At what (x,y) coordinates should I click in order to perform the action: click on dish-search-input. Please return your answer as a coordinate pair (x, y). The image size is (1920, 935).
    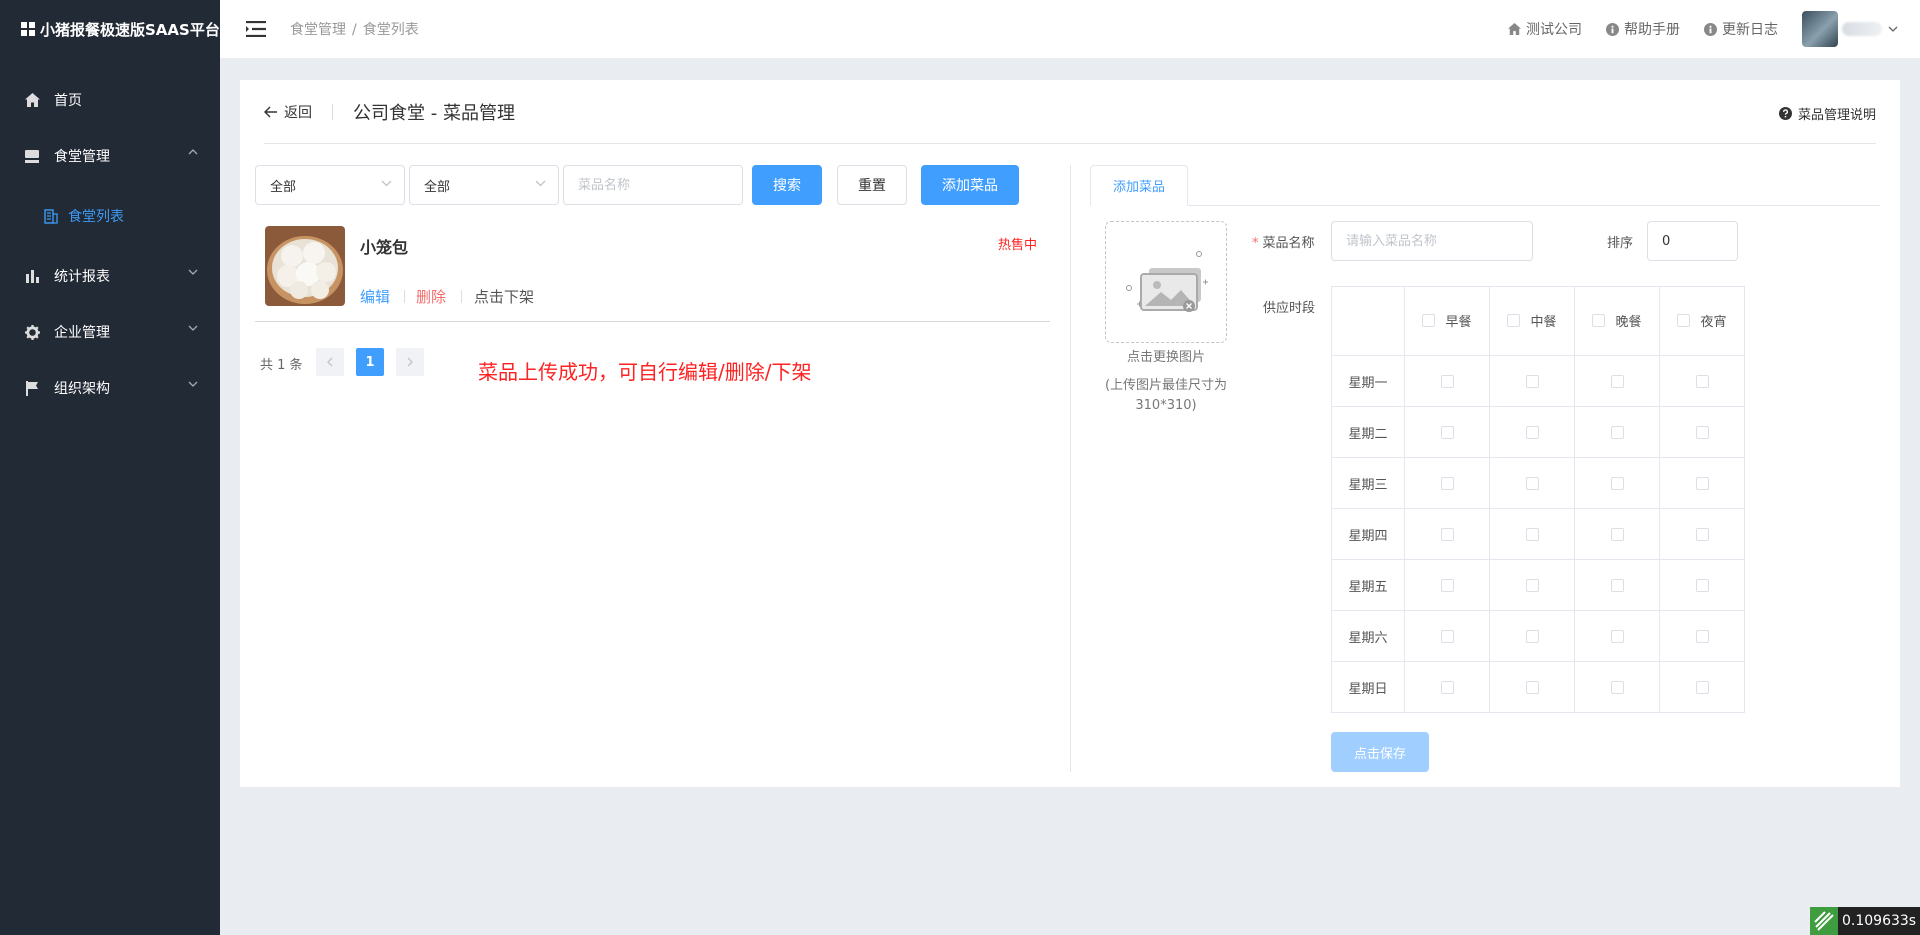
    Looking at the image, I should click on (653, 185).